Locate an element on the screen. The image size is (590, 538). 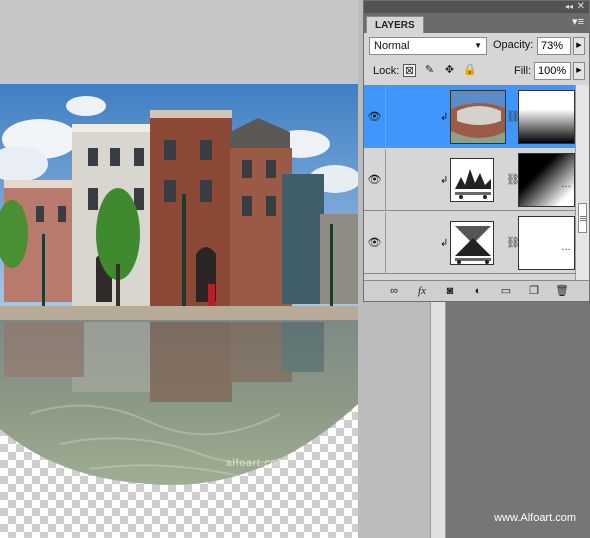
group-folder-icon: ▭ is located at coordinates (506, 291).